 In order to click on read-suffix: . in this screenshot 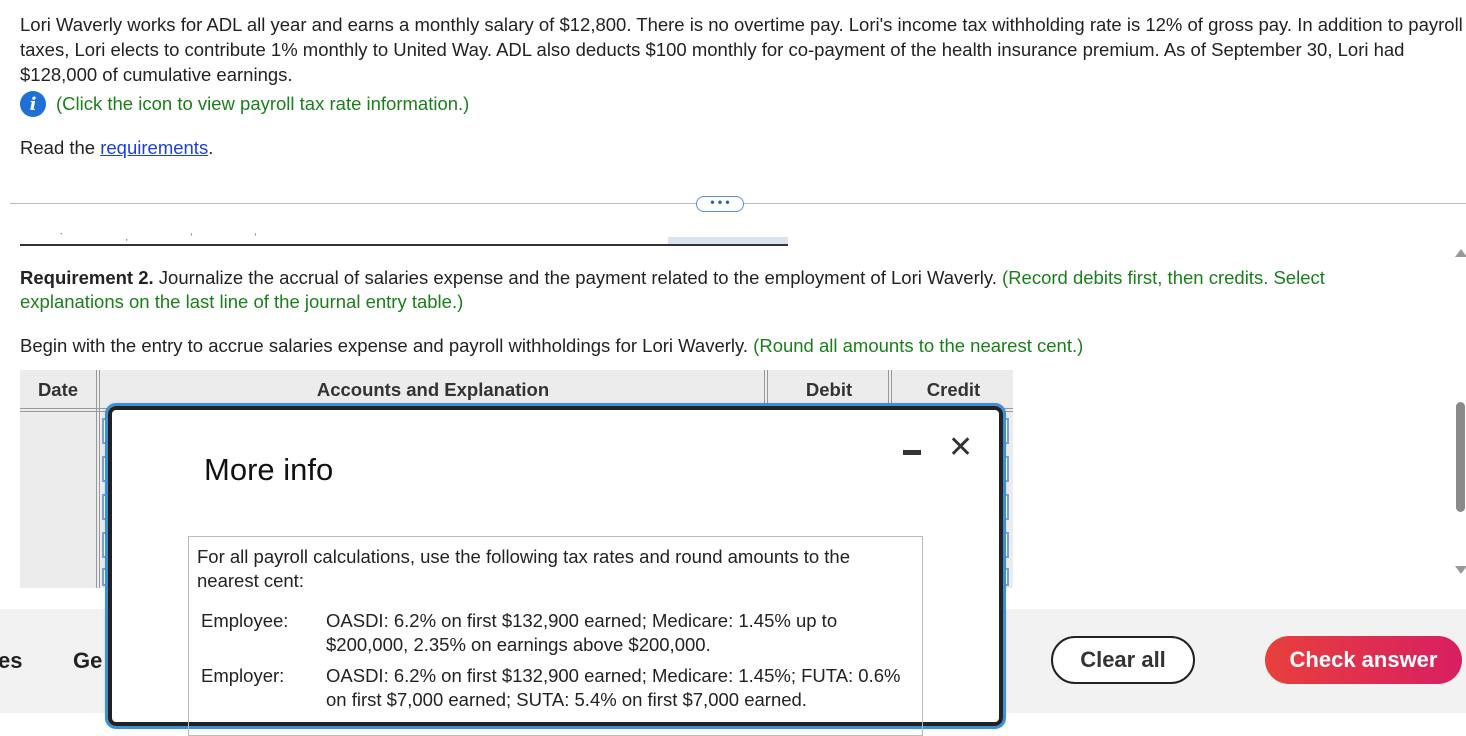, I will do `click(211, 147)`.